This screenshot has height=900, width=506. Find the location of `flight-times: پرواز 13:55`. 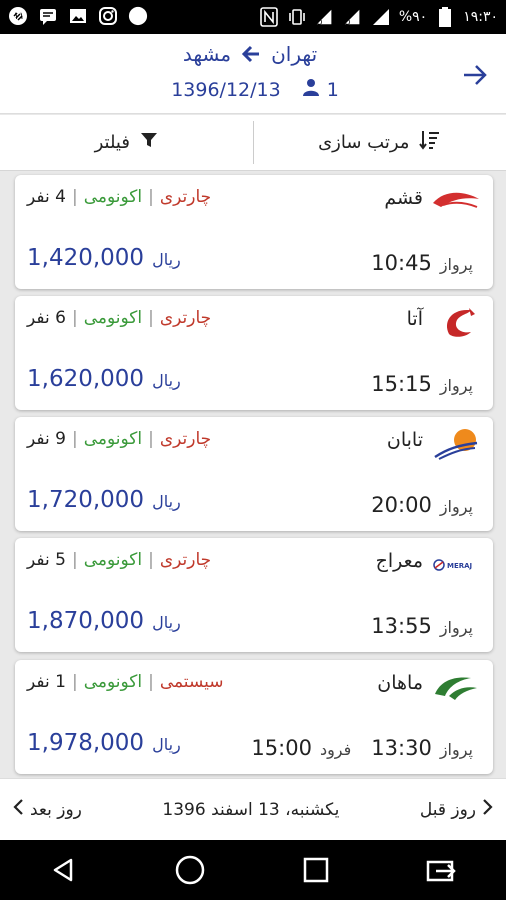

flight-times: پرواز 13:55 is located at coordinates (422, 626).